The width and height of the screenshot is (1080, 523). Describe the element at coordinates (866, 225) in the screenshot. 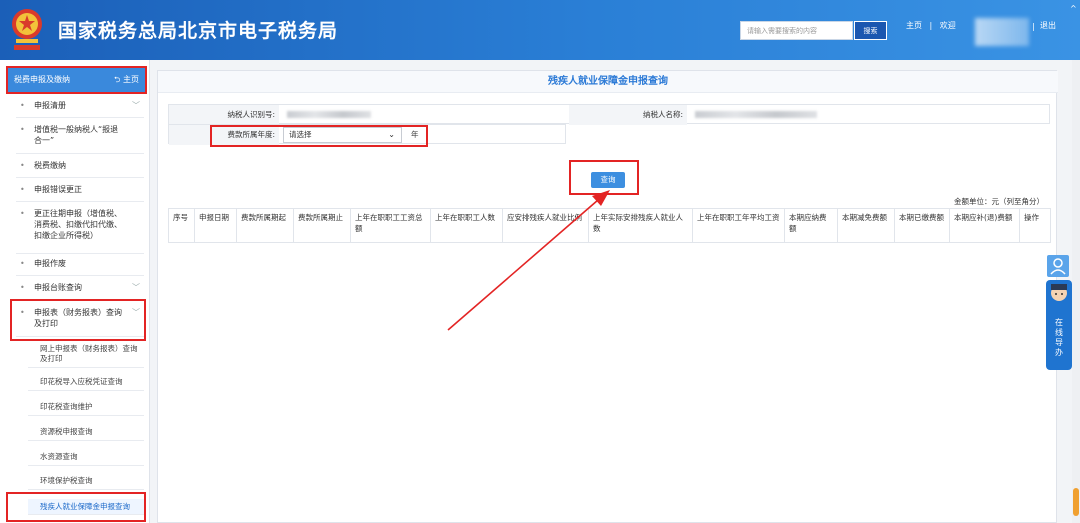

I see `col-header: 本期减免费额` at that location.